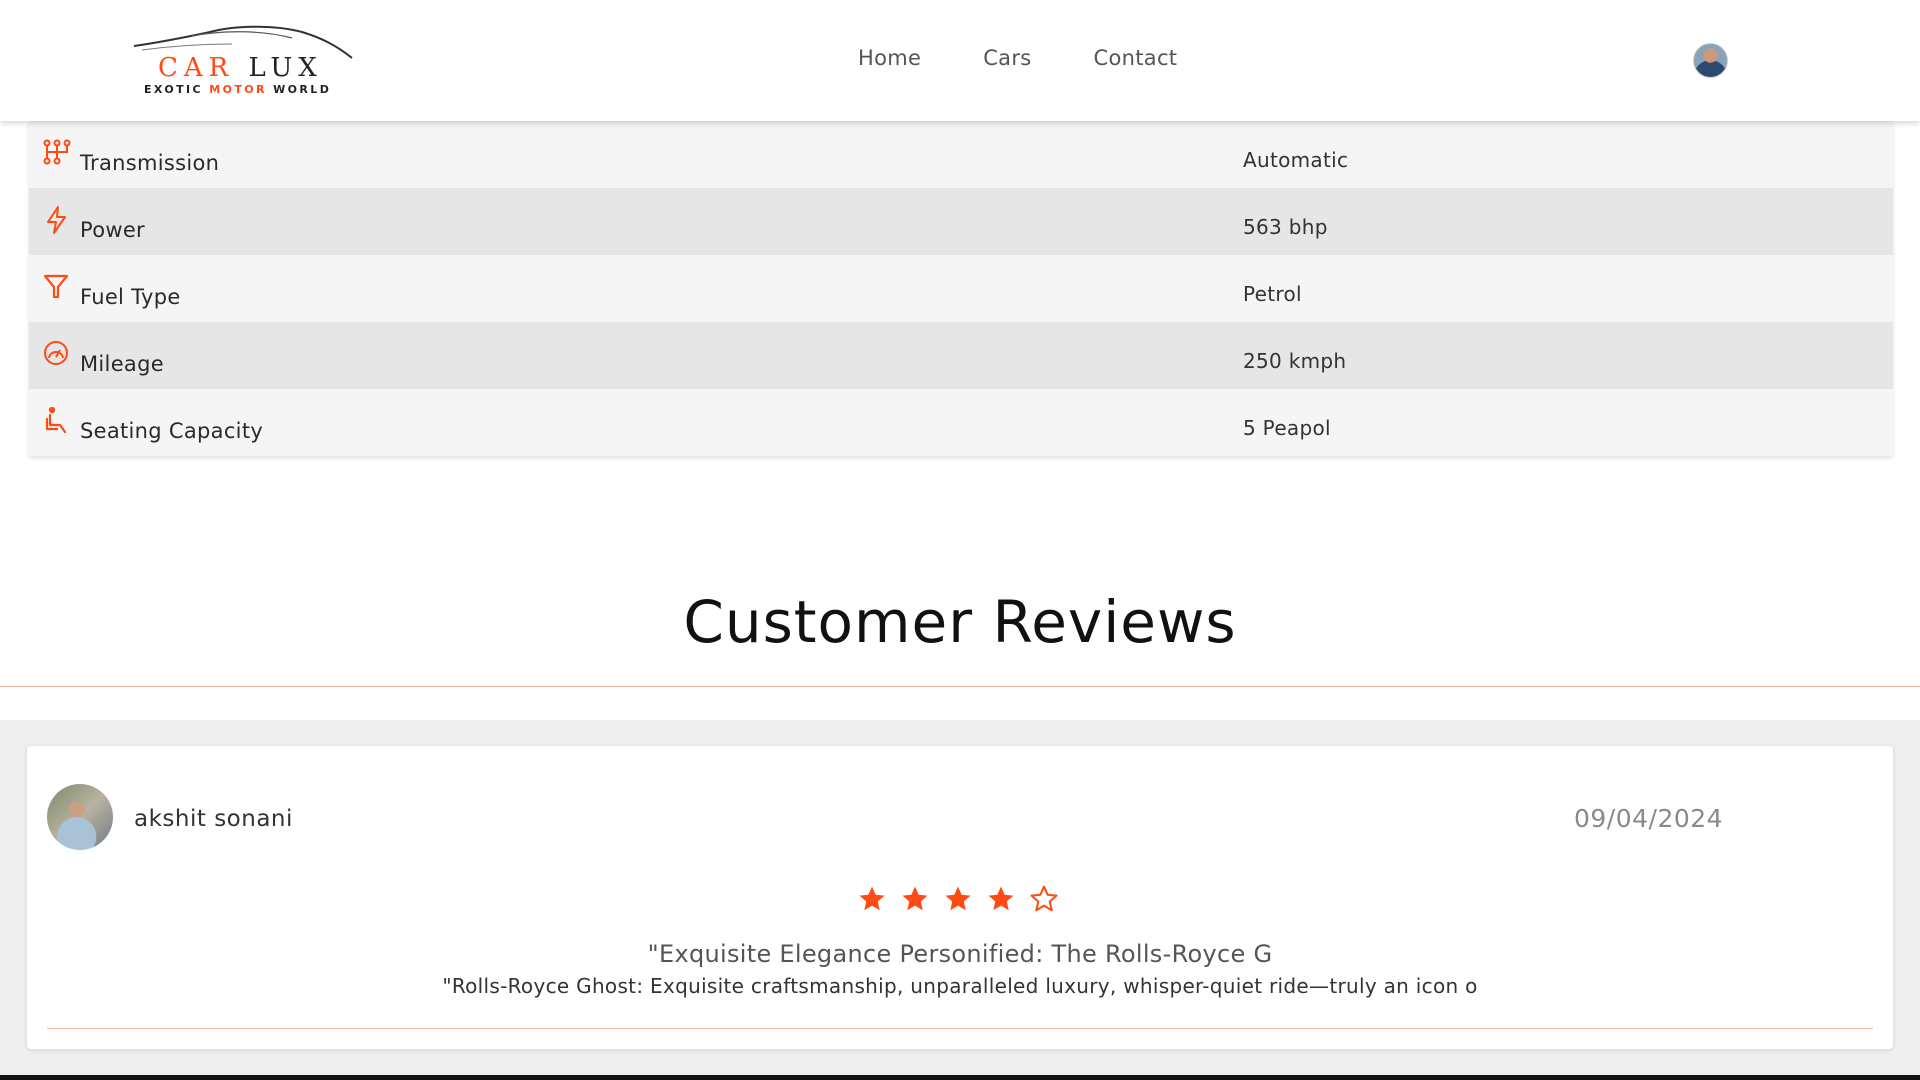 The width and height of the screenshot is (1920, 1080). I want to click on spec-row-mileage: Mileage 250 kmph, so click(961, 355).